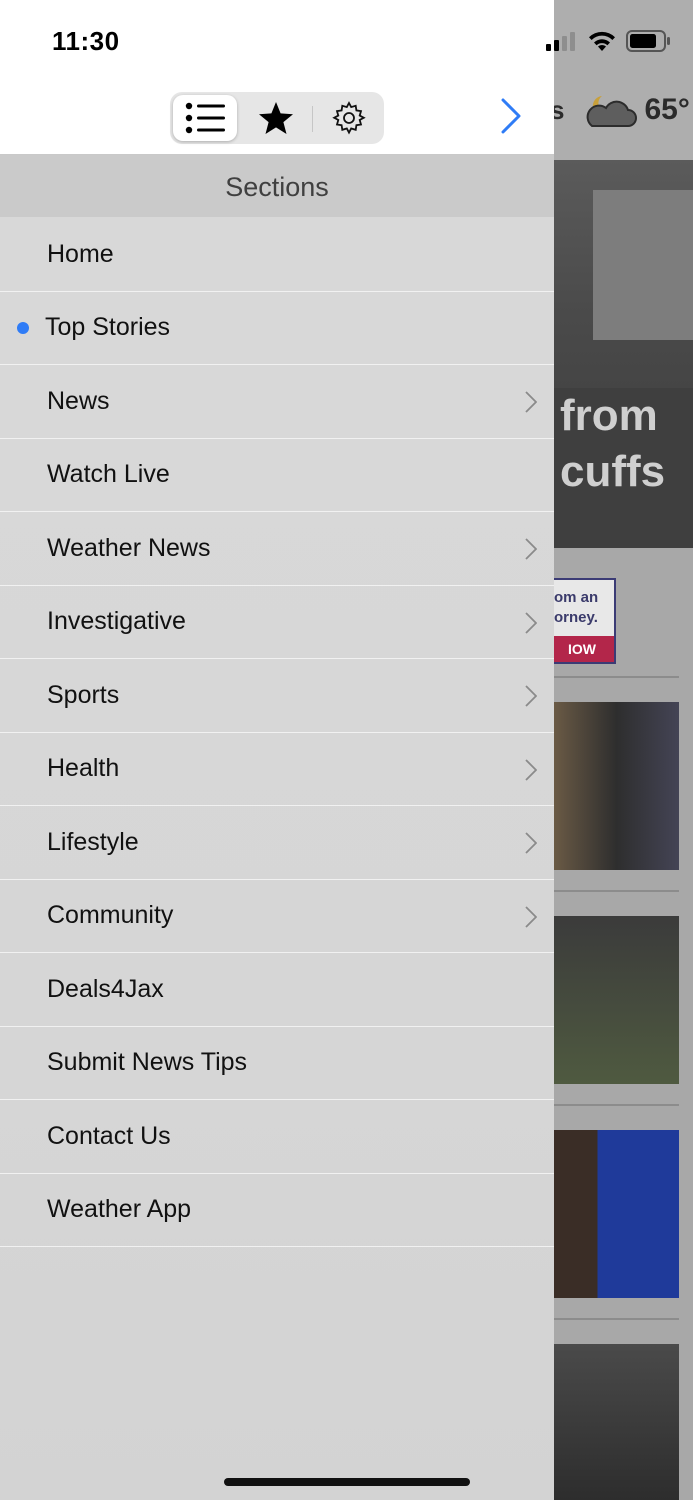 This screenshot has width=693, height=1500. What do you see at coordinates (277, 1063) in the screenshot?
I see `section-item-submit-news-tips: Submit News Tips` at bounding box center [277, 1063].